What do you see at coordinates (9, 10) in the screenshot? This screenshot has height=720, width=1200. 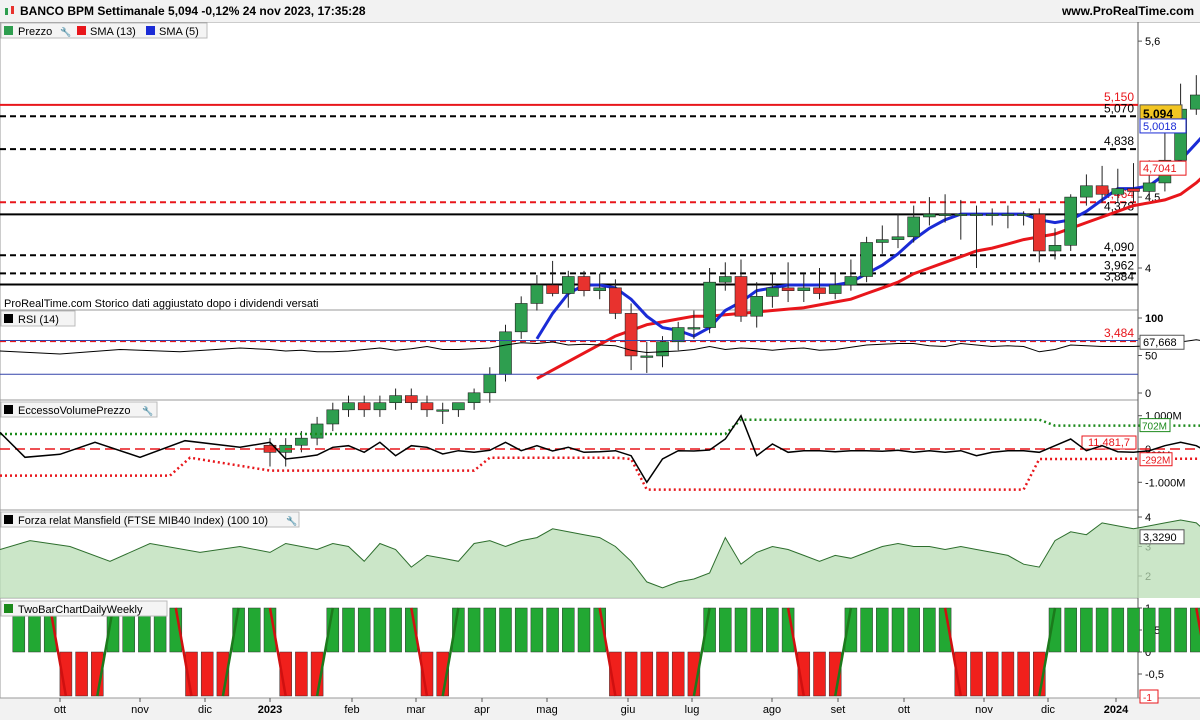 I see `chart-logo-icon` at bounding box center [9, 10].